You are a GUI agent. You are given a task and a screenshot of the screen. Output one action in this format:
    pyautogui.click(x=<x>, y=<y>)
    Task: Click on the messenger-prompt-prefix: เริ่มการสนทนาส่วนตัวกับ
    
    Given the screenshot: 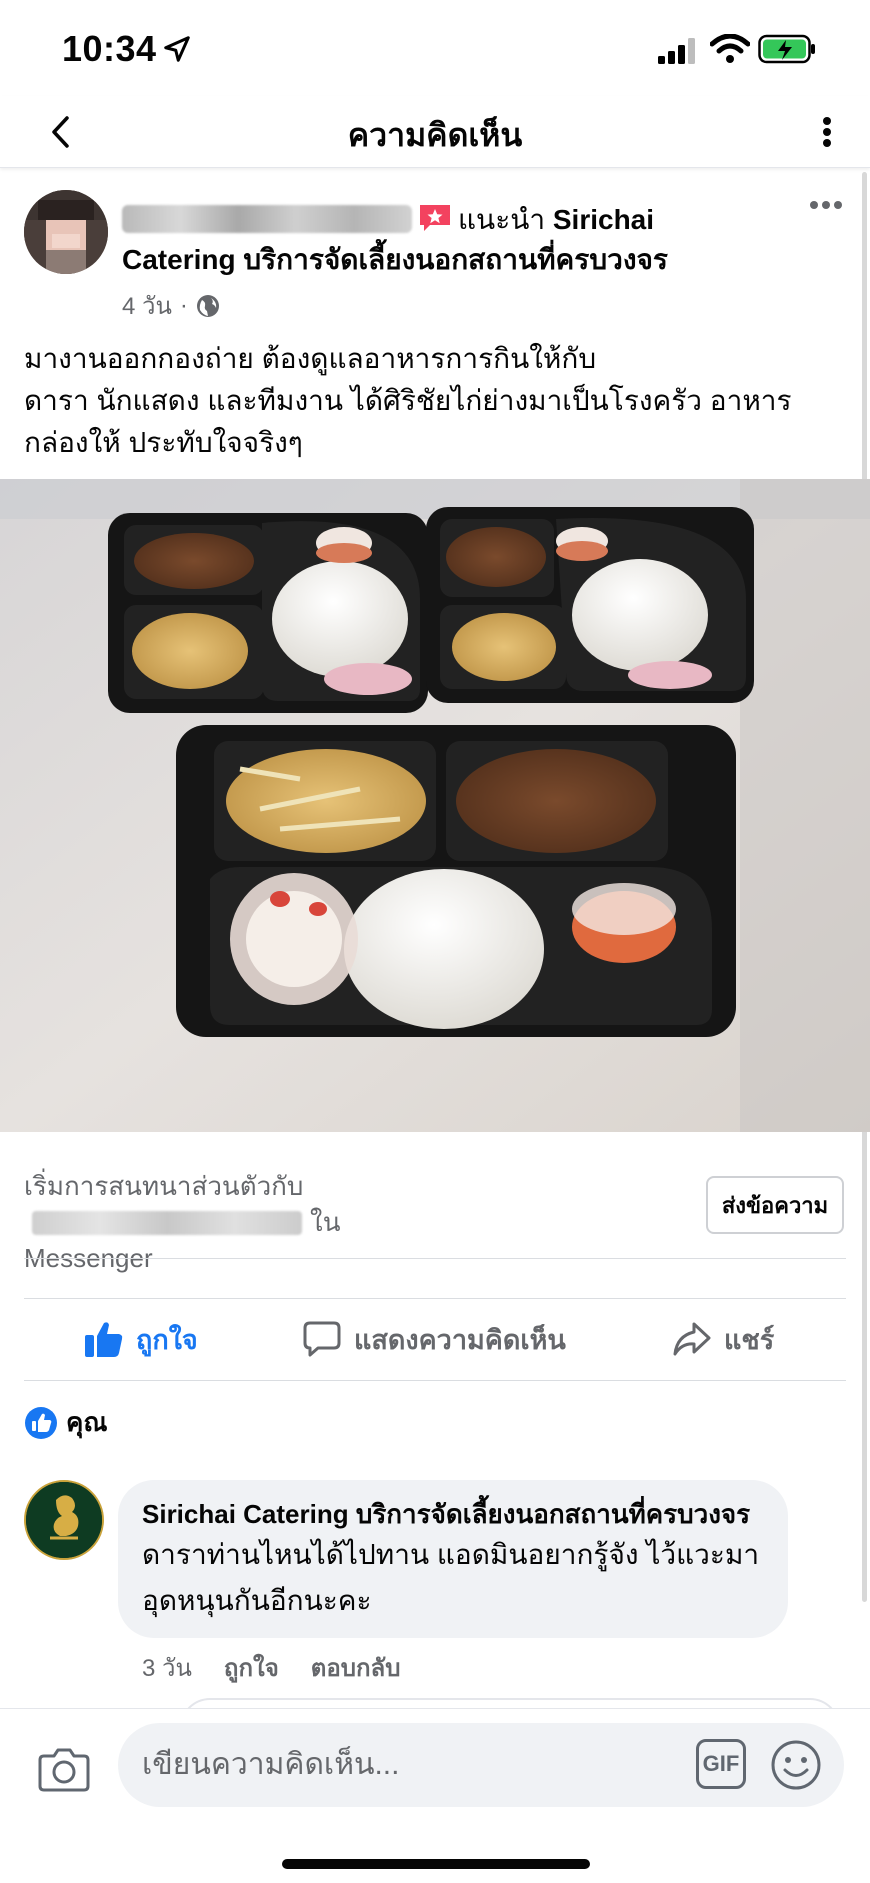 What is the action you would take?
    pyautogui.click(x=164, y=1186)
    